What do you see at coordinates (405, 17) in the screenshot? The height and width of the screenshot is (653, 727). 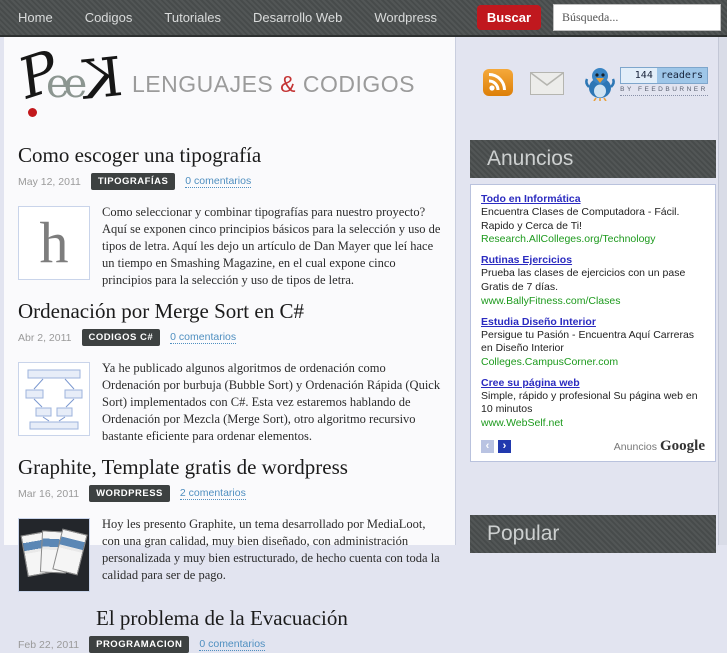 I see `nav-item-wordpress: Wordpress` at bounding box center [405, 17].